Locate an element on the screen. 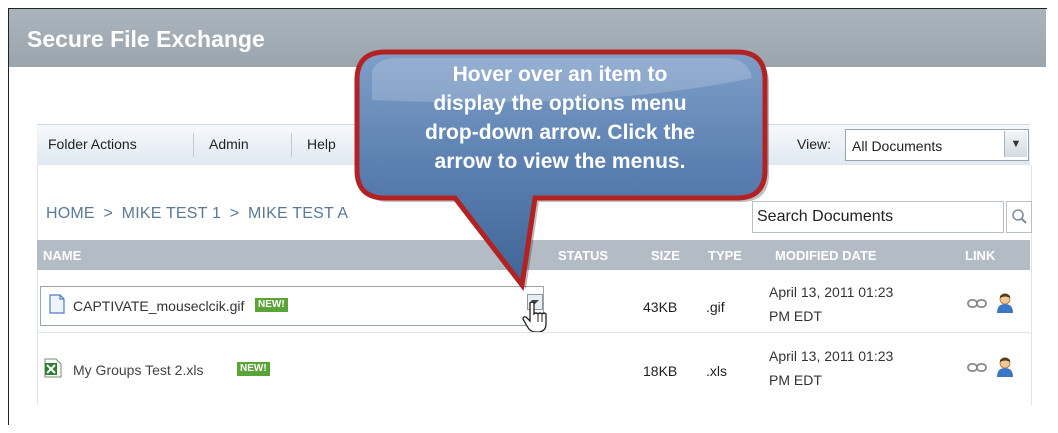 This screenshot has height=433, width=1058. callout-line: arrow to view the menus. is located at coordinates (560, 161).